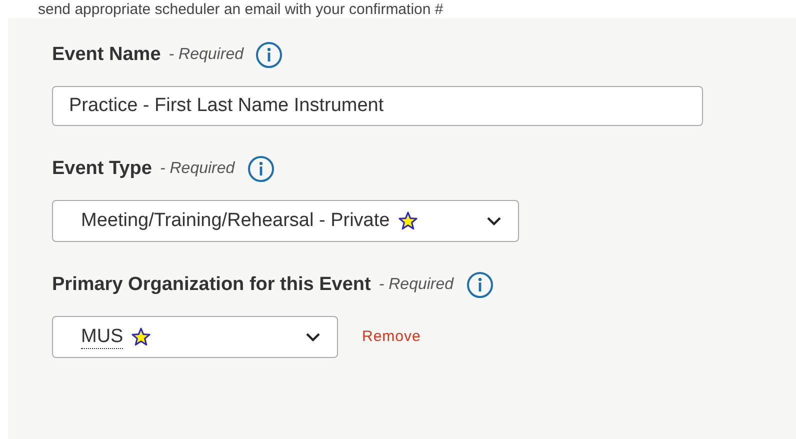 The image size is (796, 439). Describe the element at coordinates (241, 10) in the screenshot. I see `instruction-text: send appropriate scheduler an email with your confirmation #` at that location.